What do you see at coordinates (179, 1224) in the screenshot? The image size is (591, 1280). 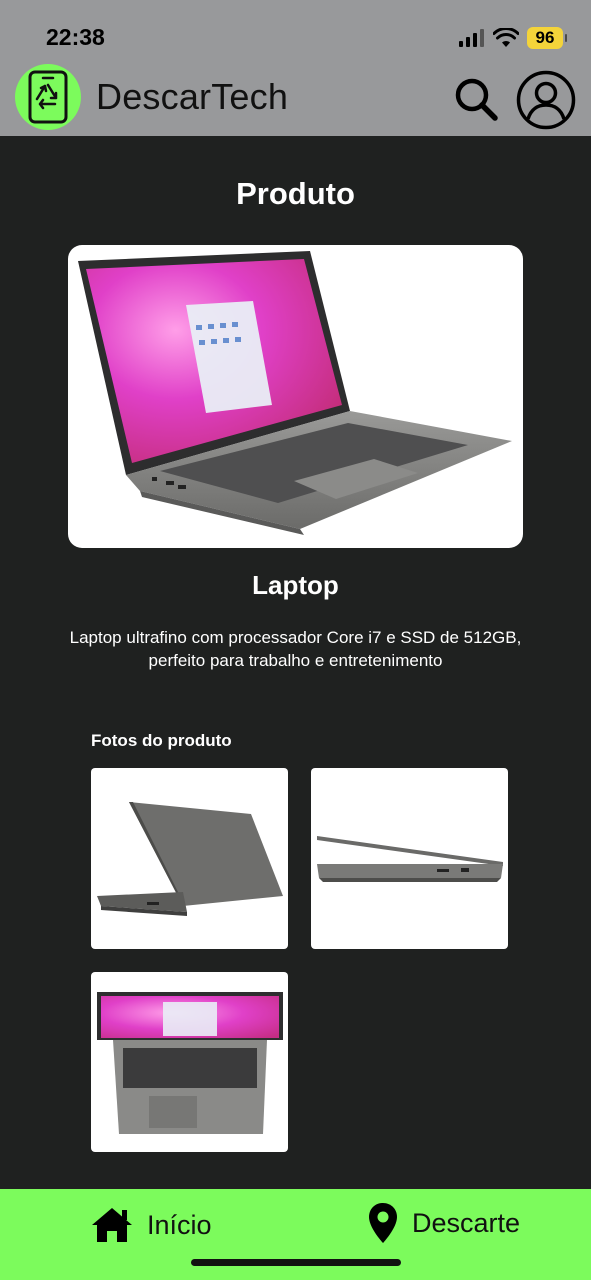 I see `nav-home-label: Início` at bounding box center [179, 1224].